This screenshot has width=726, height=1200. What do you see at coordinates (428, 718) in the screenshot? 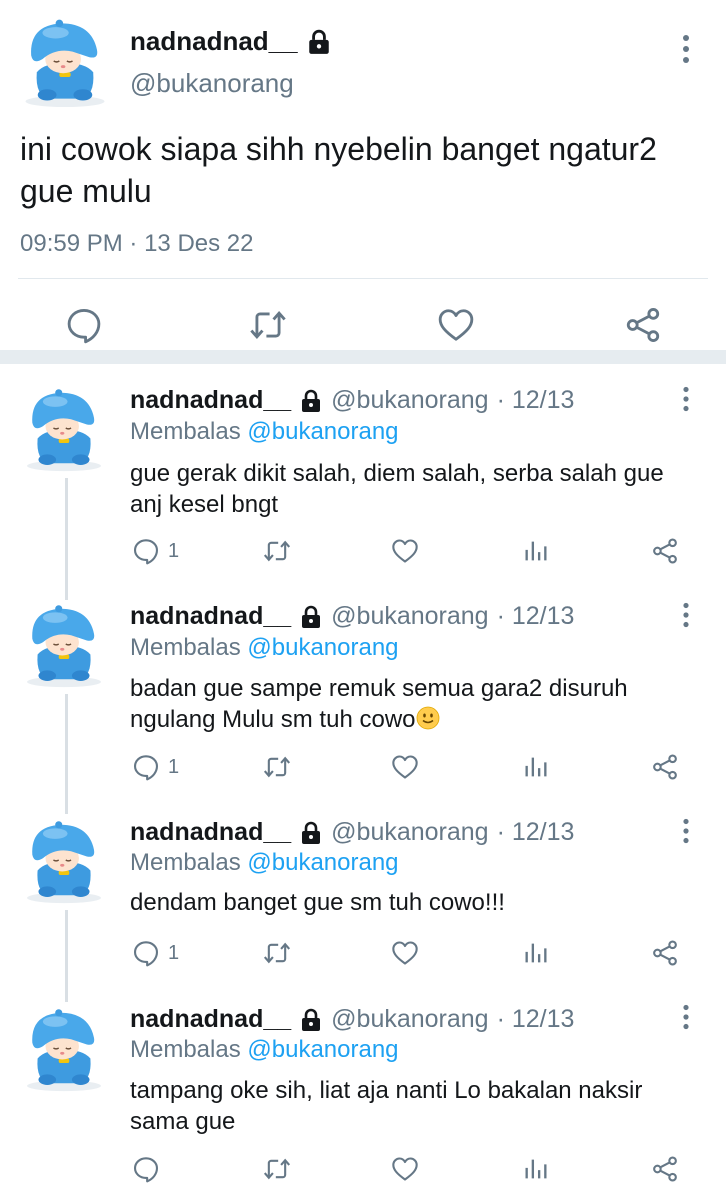
I see `slightly-smiling-face-icon` at bounding box center [428, 718].